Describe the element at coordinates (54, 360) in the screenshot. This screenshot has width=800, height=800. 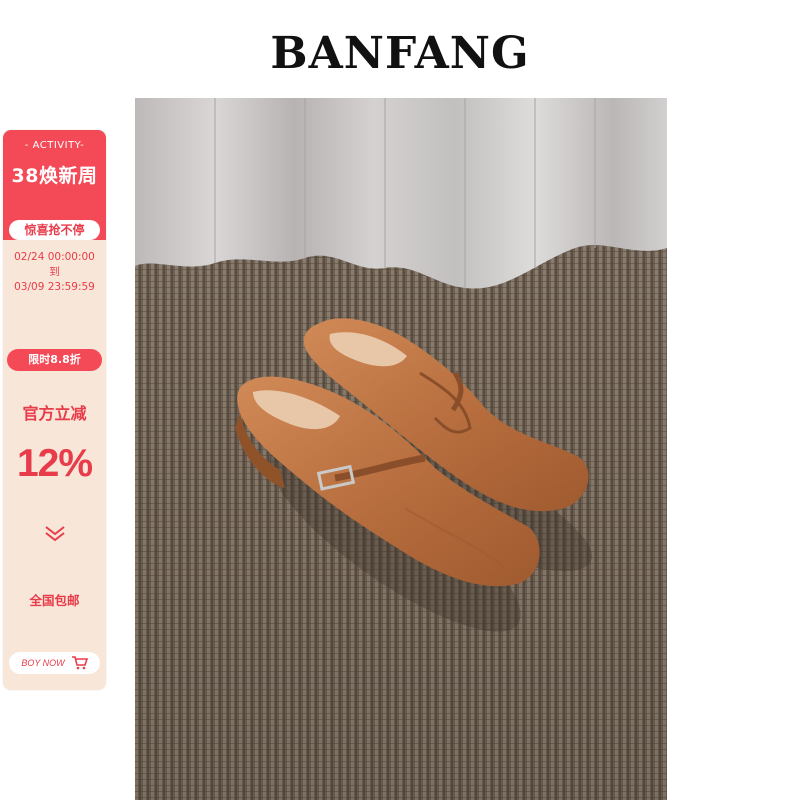
I see `discount-badge: 限时8.8折` at that location.